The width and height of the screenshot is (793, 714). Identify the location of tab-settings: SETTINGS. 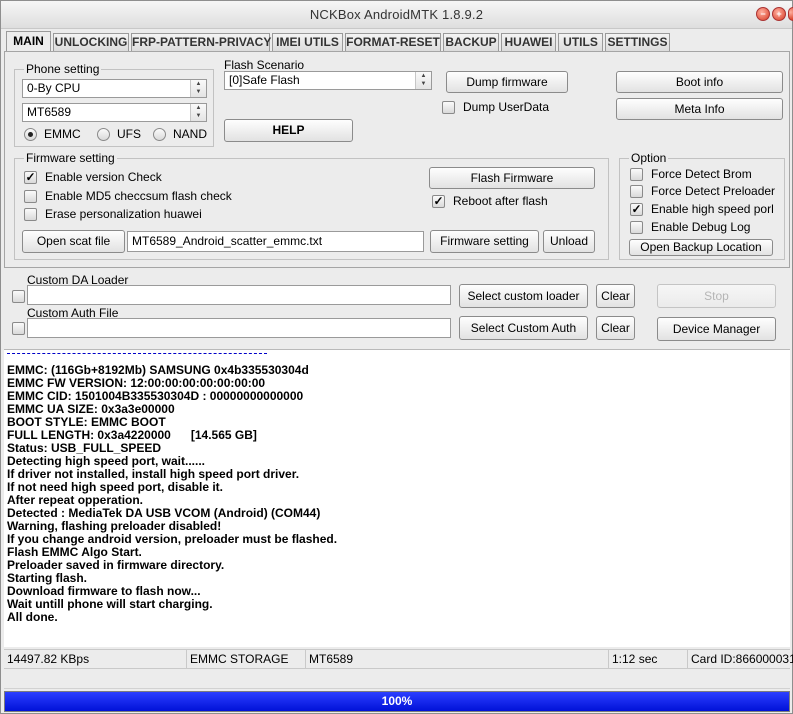
(637, 42).